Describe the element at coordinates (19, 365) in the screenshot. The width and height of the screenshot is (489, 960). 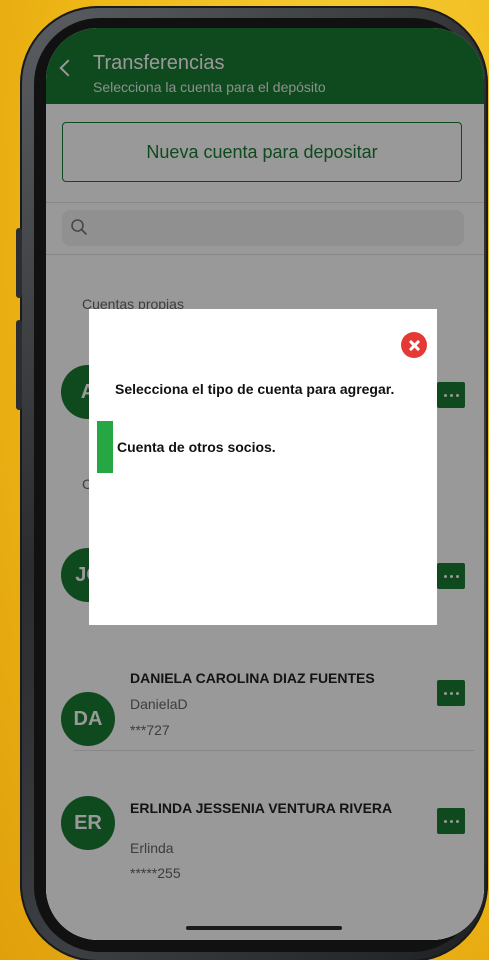
I see `power-button` at that location.